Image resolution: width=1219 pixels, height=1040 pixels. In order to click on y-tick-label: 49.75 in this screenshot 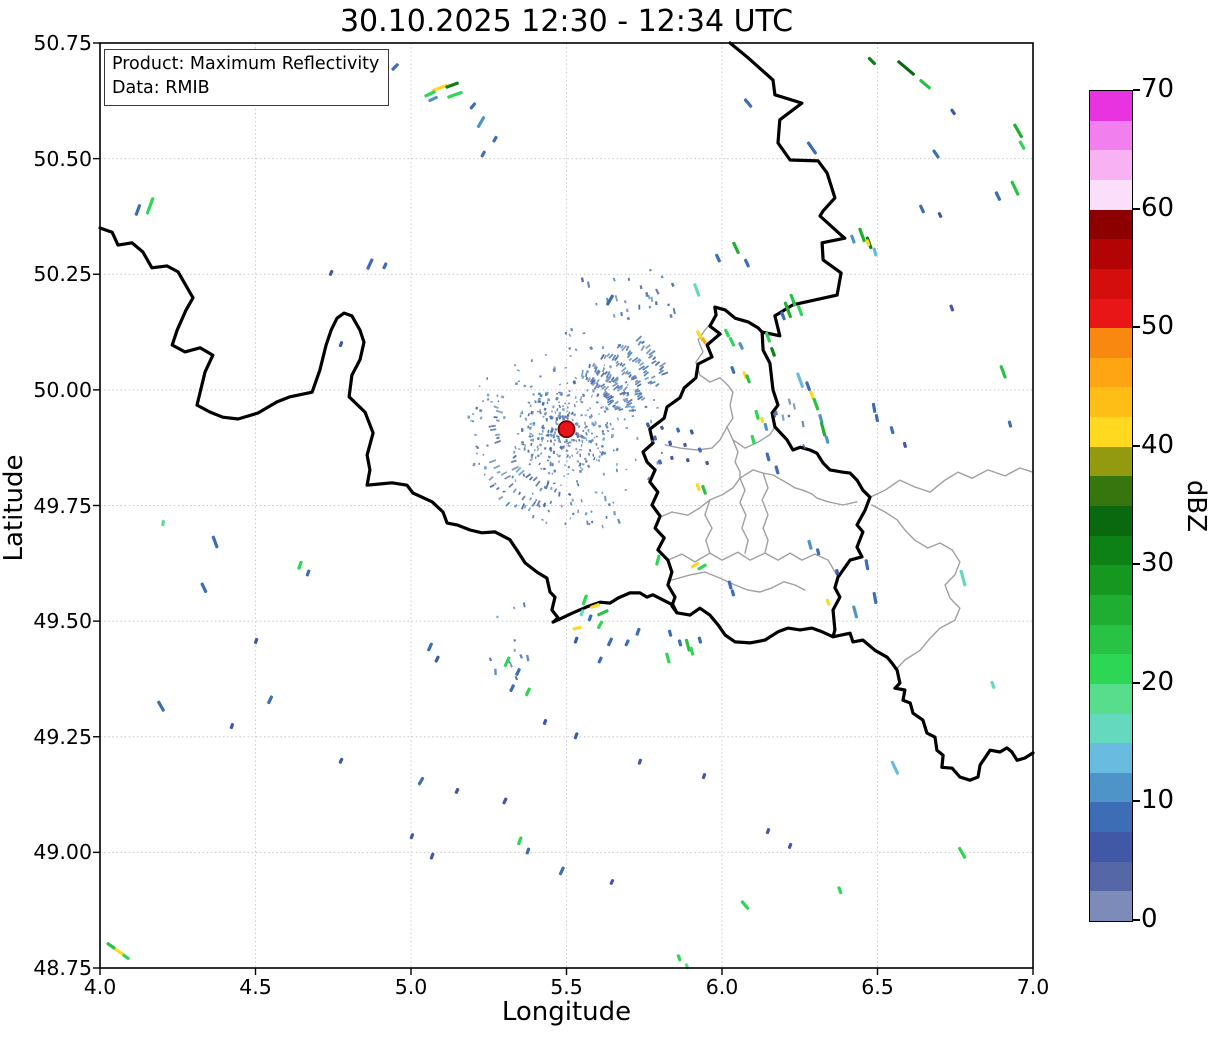, I will do `click(62, 505)`.